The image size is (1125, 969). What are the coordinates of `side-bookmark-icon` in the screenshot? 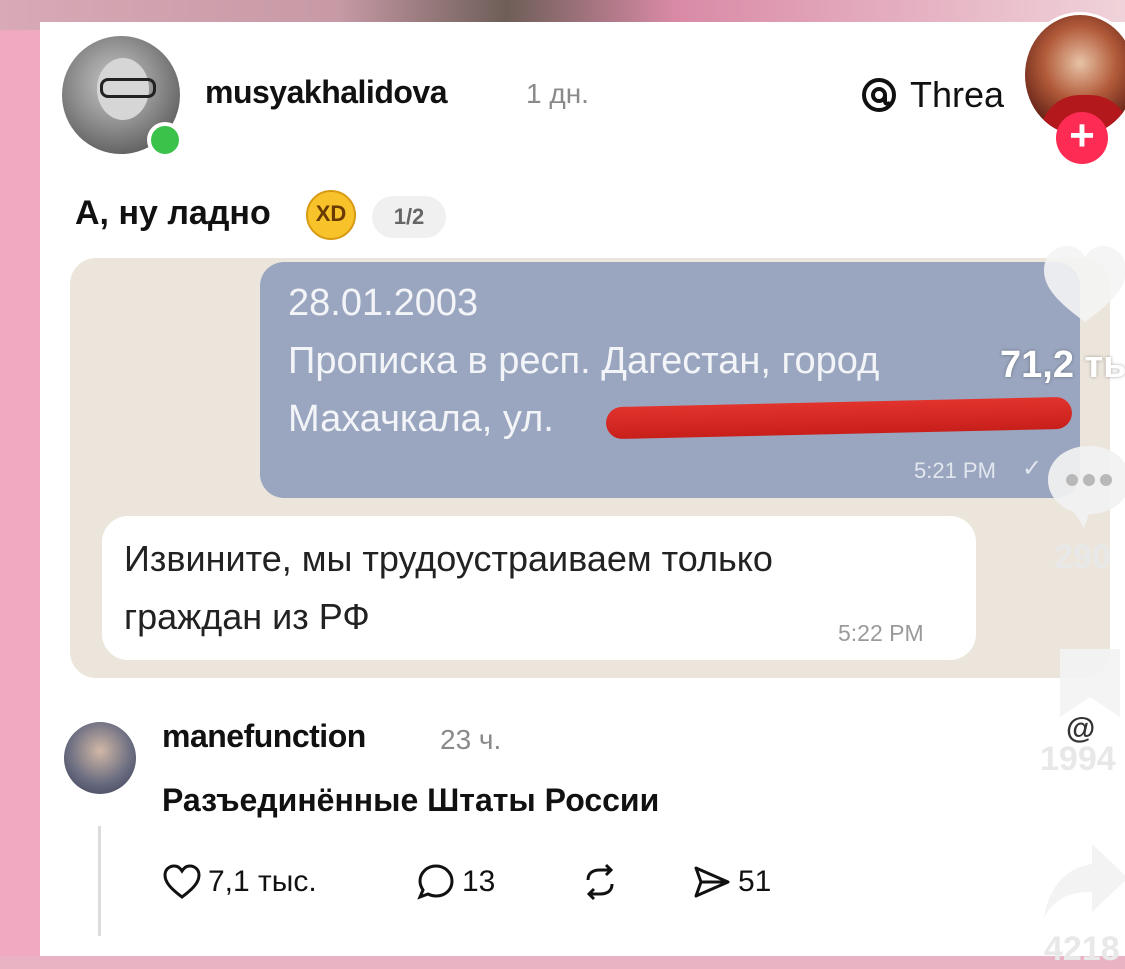 It's located at (1090, 683).